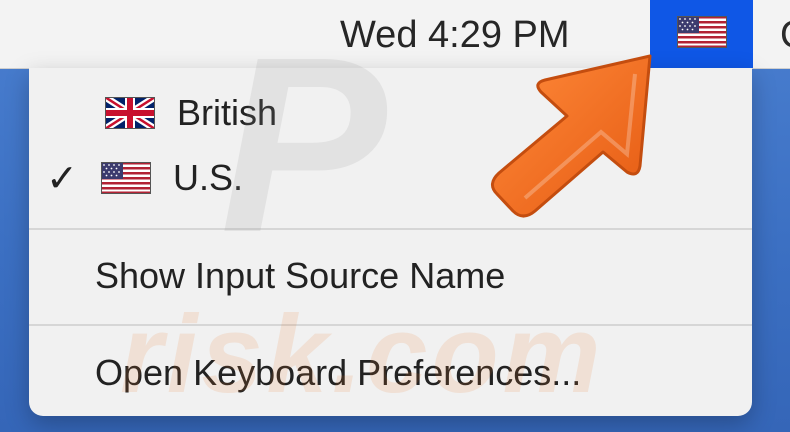 This screenshot has width=790, height=432. Describe the element at coordinates (785, 35) in the screenshot. I see `clipped-menubar-item: C` at that location.